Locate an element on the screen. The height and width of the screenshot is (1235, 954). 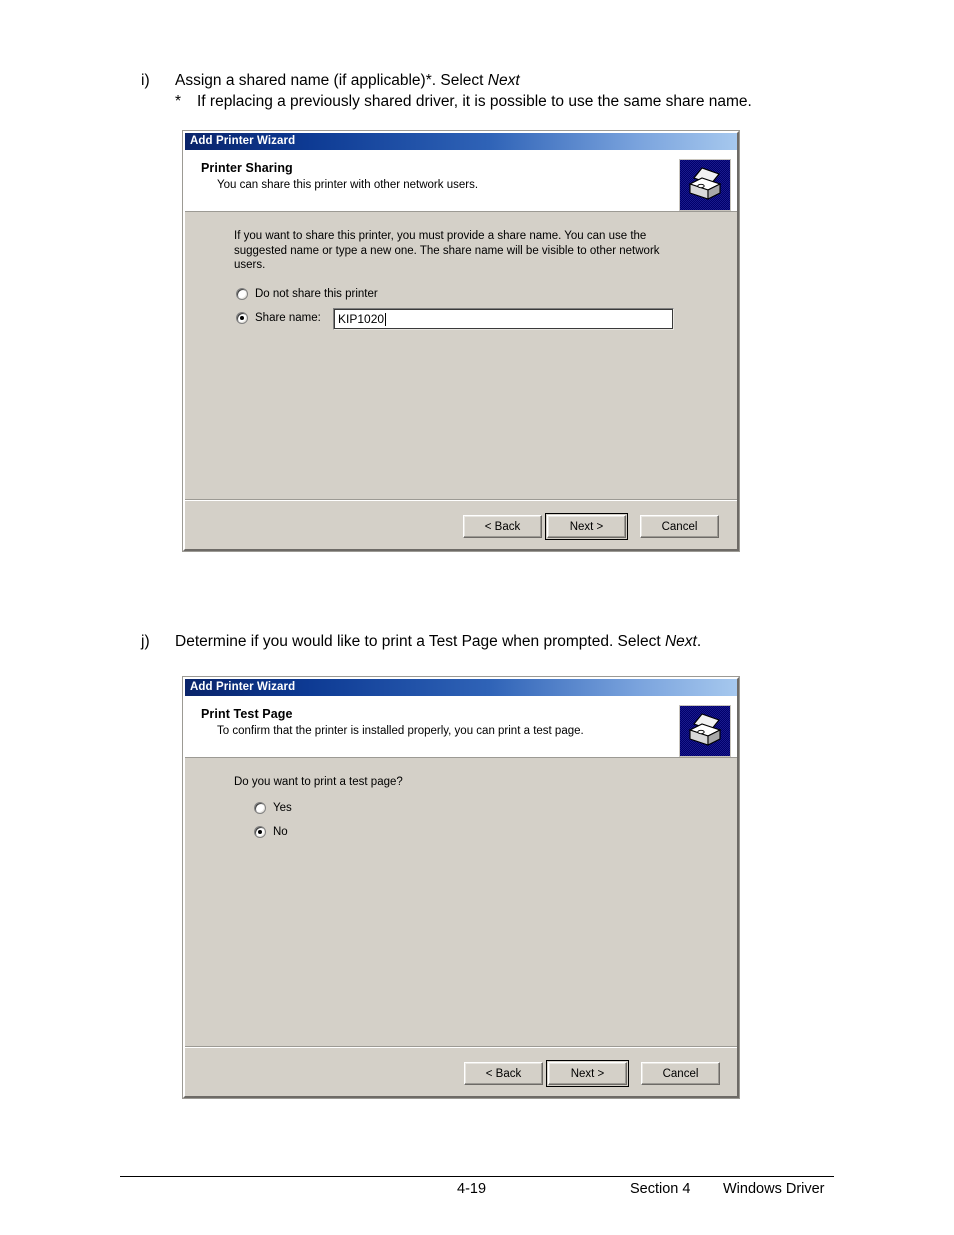
titlebar-sharing: Add Printer Wizard is located at coordinates (461, 141).